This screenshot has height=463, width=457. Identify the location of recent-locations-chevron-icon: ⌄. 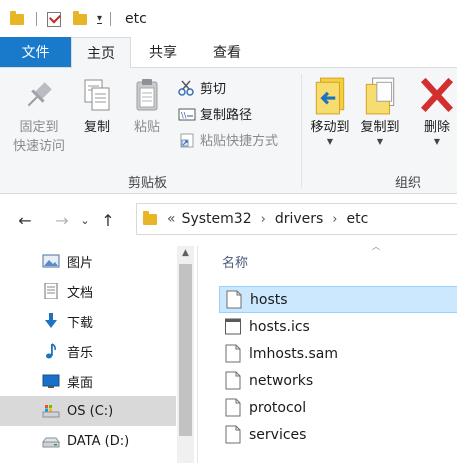
(85, 220).